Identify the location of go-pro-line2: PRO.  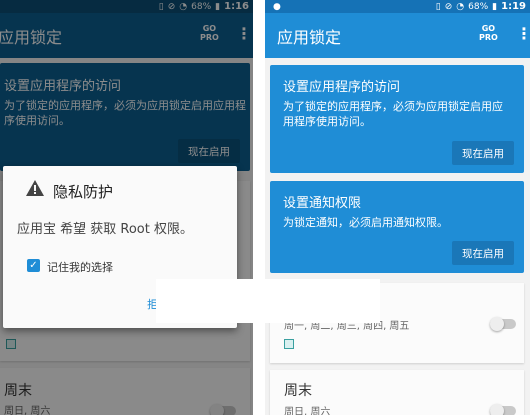
(488, 37).